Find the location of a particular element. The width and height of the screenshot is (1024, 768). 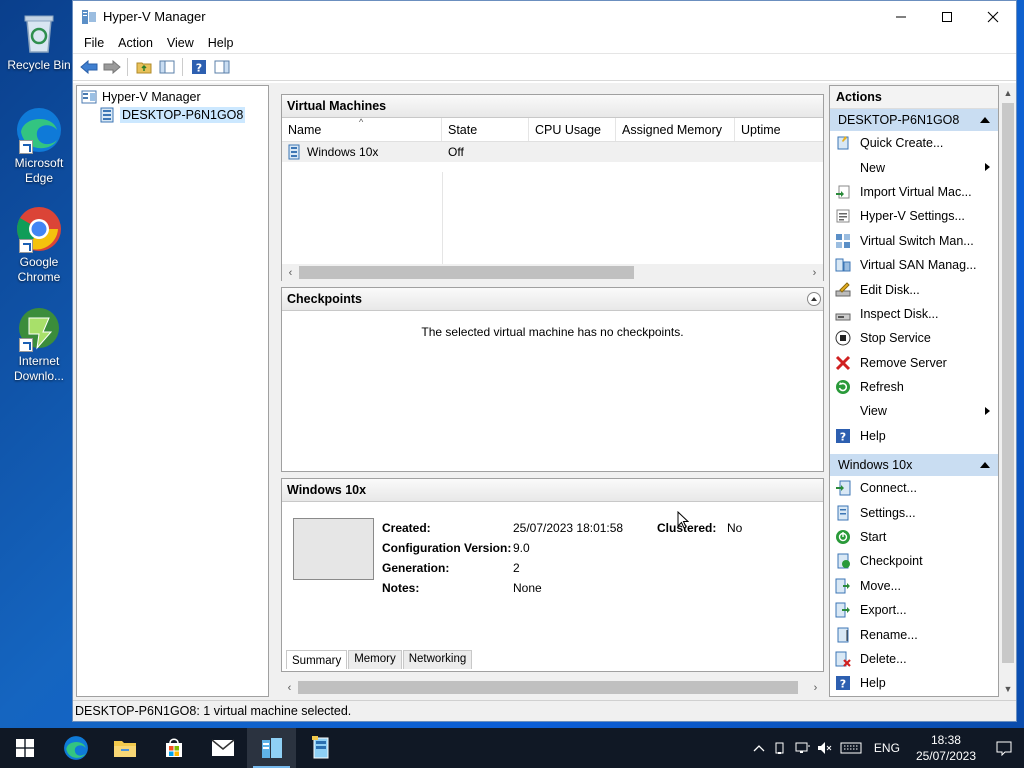

export-icon is located at coordinates (843, 610).